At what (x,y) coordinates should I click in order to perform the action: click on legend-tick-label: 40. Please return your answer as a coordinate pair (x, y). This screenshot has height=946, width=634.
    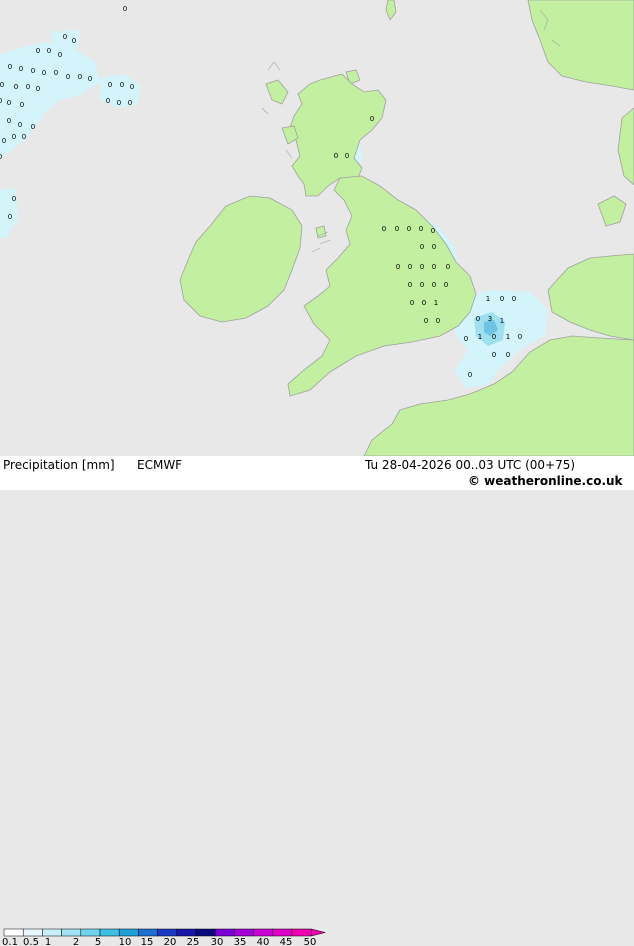
    Looking at the image, I should click on (263, 941).